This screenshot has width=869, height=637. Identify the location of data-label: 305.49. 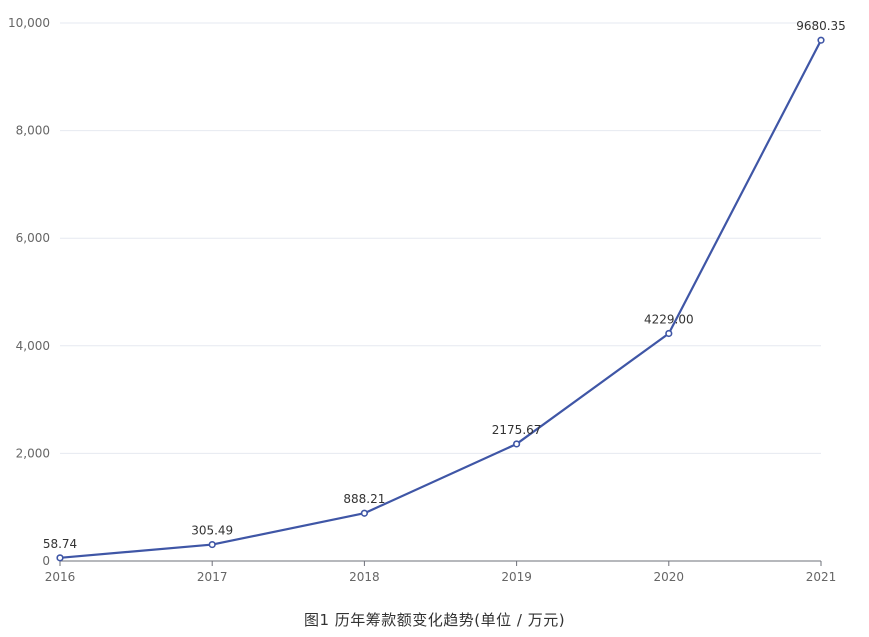
(212, 531).